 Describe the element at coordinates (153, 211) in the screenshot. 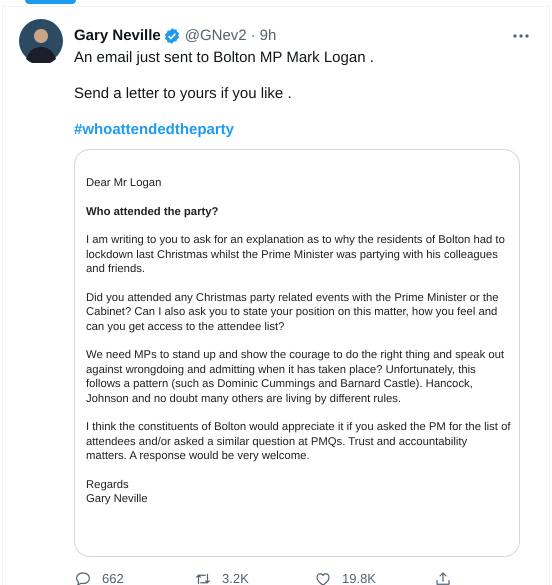

I see `letter-heading: Who attended the party?` at that location.